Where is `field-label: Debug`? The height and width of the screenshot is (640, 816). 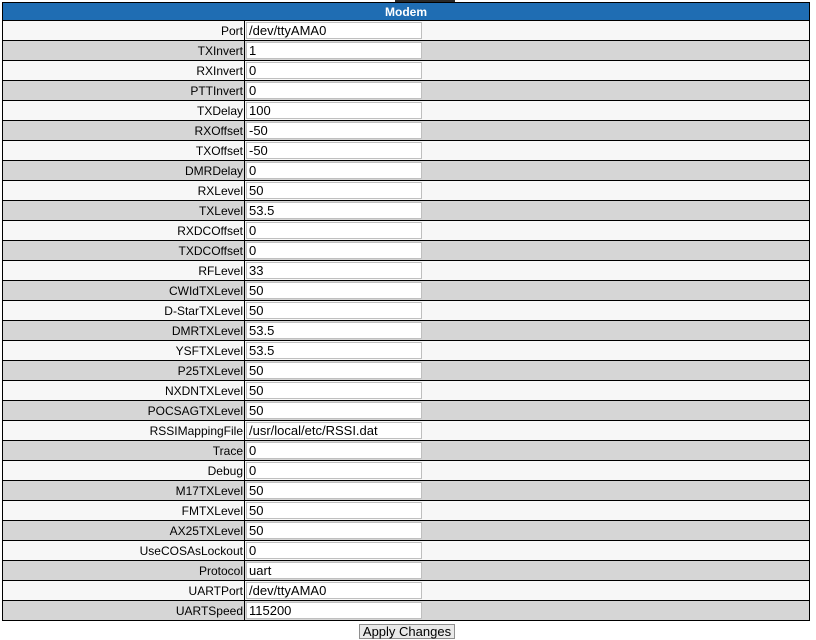
field-label: Debug is located at coordinates (123, 470).